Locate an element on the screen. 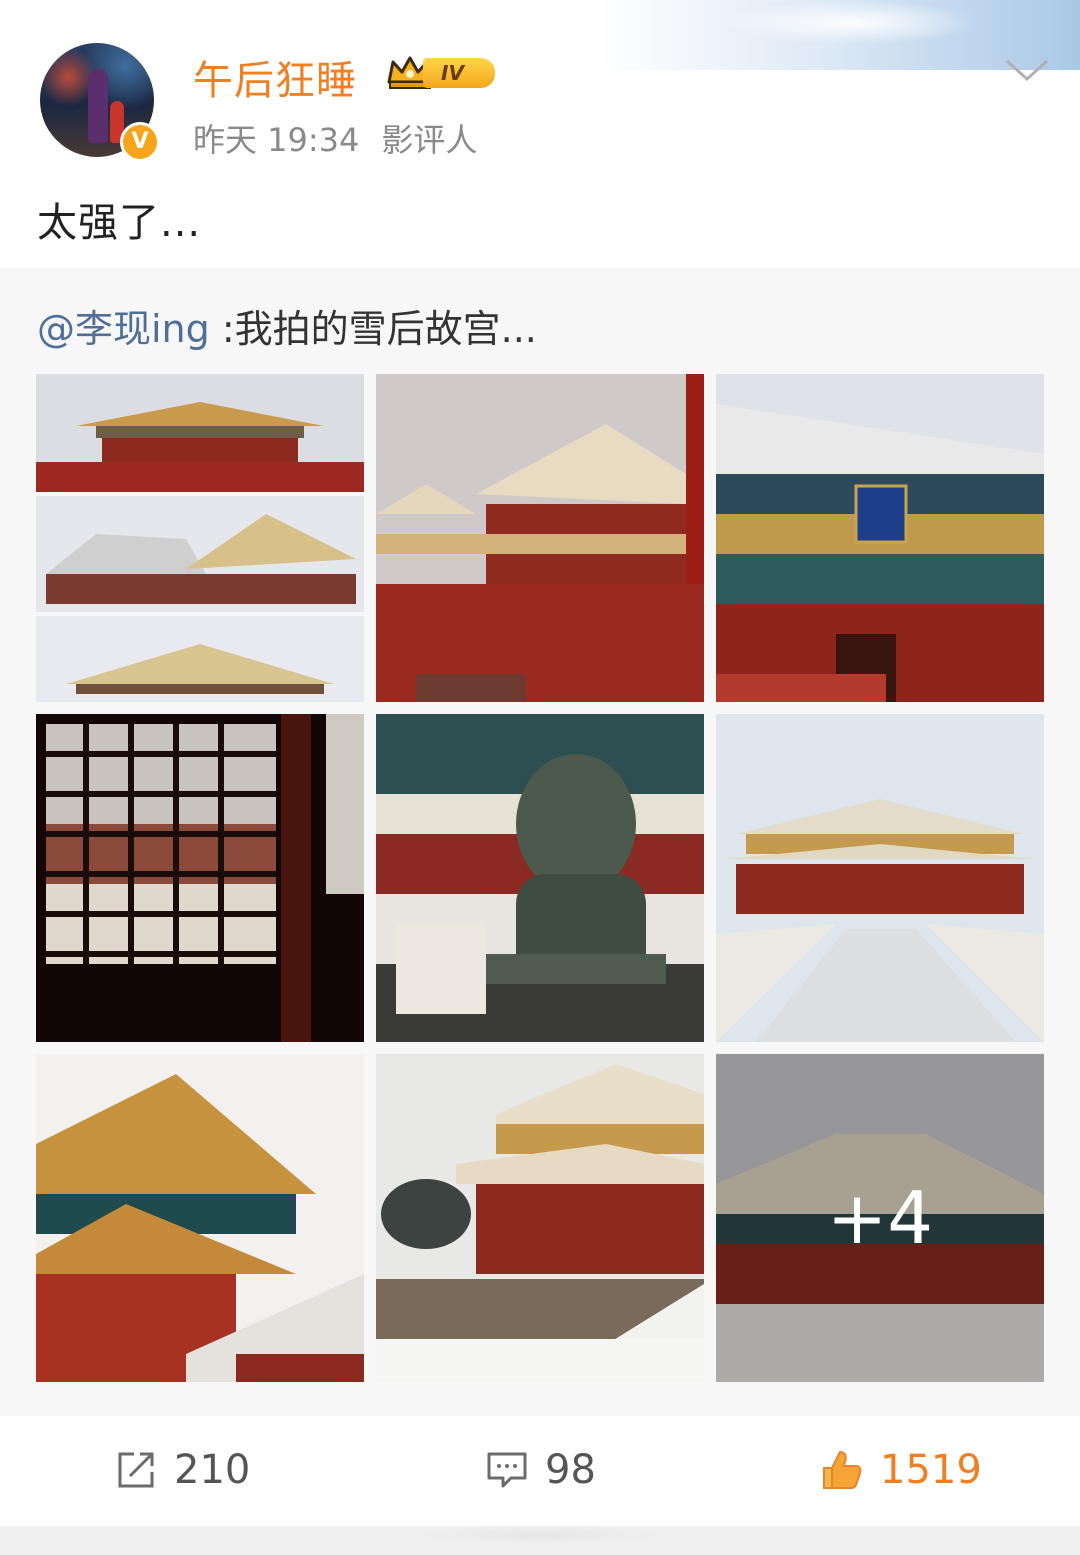 The image size is (1080, 1555). photo-thumbnail-more: +4 is located at coordinates (880, 1218).